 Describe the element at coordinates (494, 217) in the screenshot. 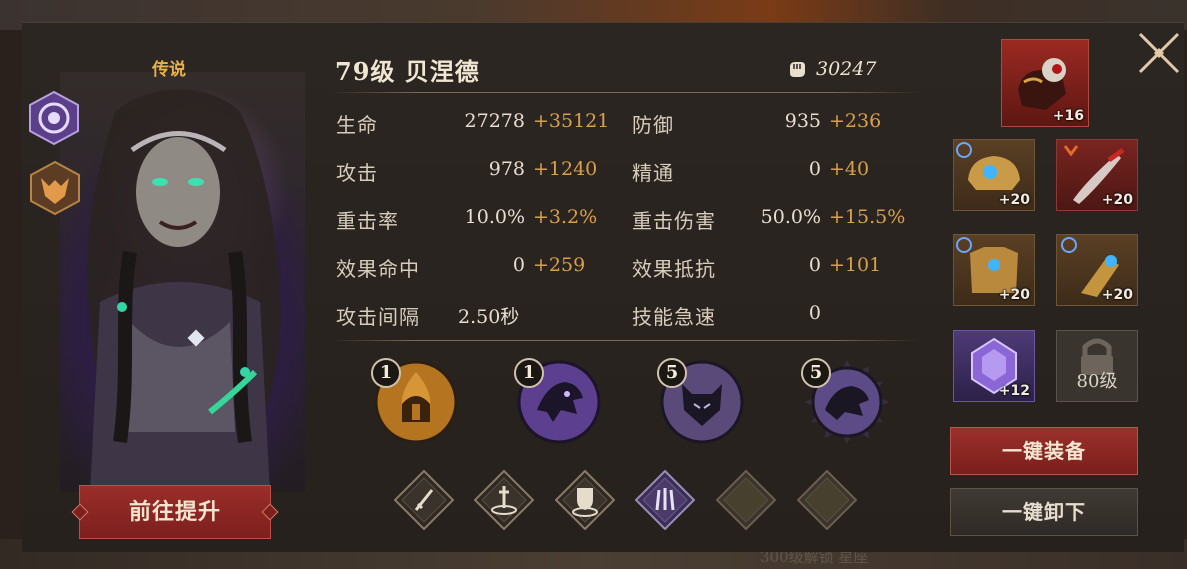

I see `stat-base: 10.0%` at that location.